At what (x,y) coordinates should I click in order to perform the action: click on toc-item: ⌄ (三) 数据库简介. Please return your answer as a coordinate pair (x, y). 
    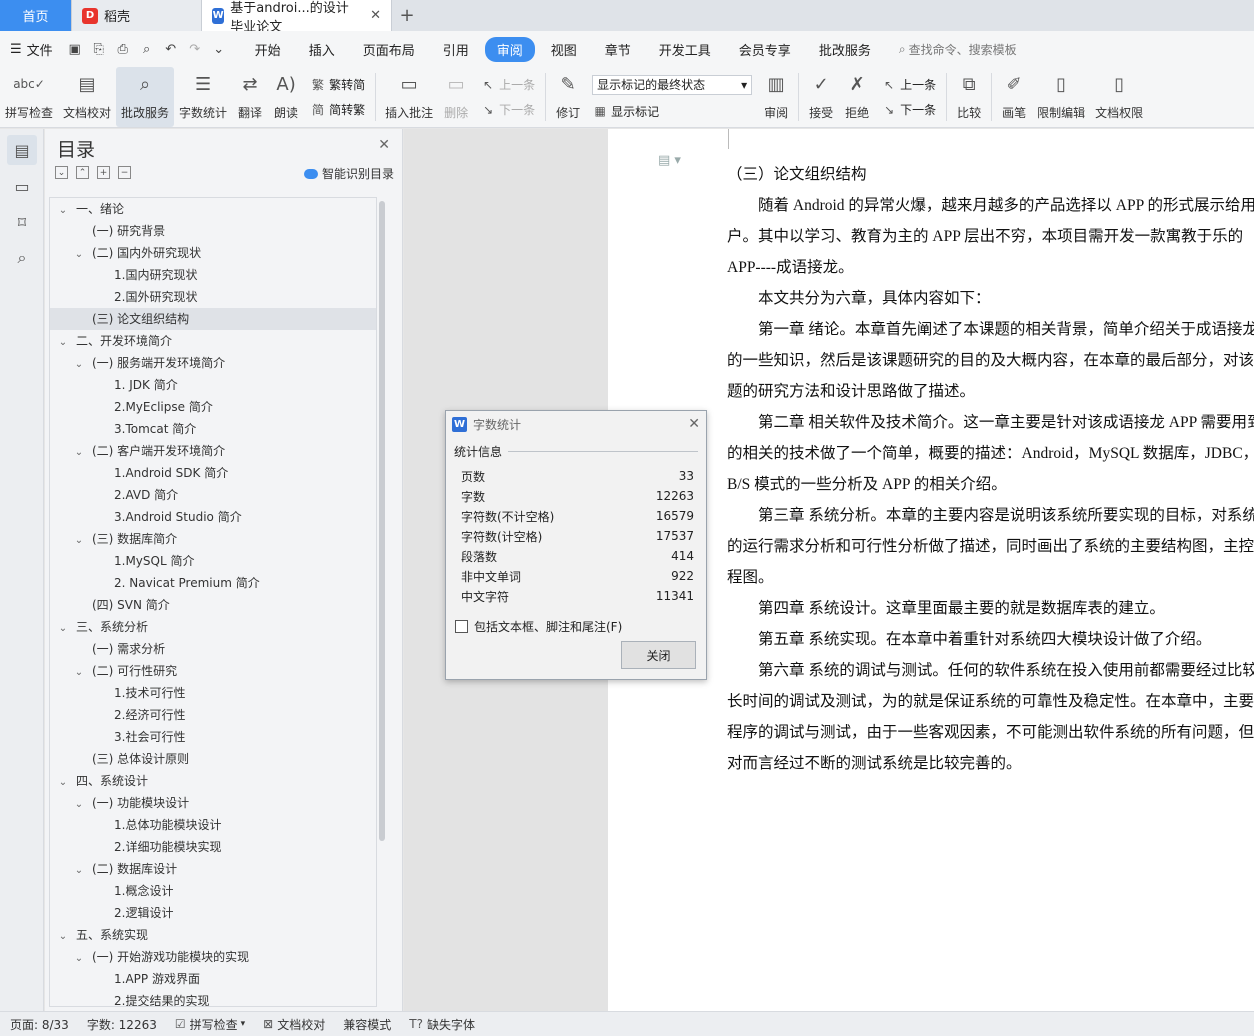
    Looking at the image, I should click on (213, 539).